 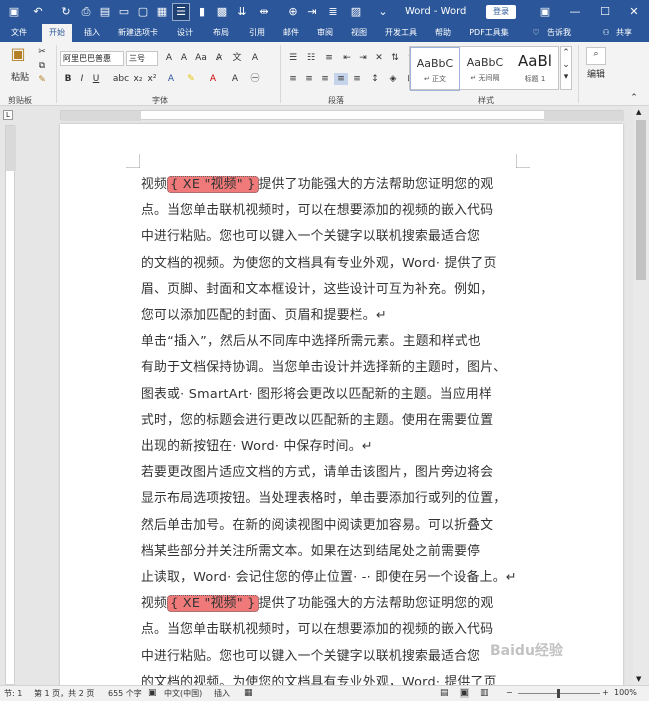 I want to click on tab-developer: 开发工具, so click(x=401, y=33).